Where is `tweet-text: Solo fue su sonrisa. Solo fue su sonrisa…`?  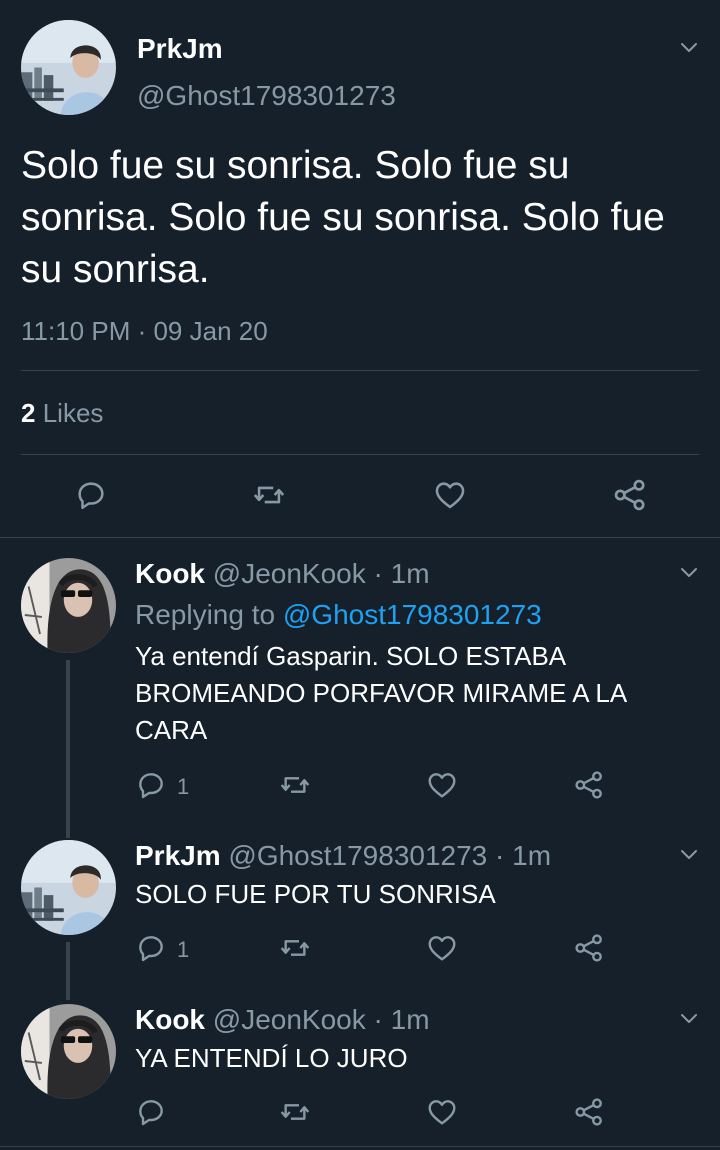 tweet-text: Solo fue su sonrisa. Solo fue su sonrisa… is located at coordinates (343, 217).